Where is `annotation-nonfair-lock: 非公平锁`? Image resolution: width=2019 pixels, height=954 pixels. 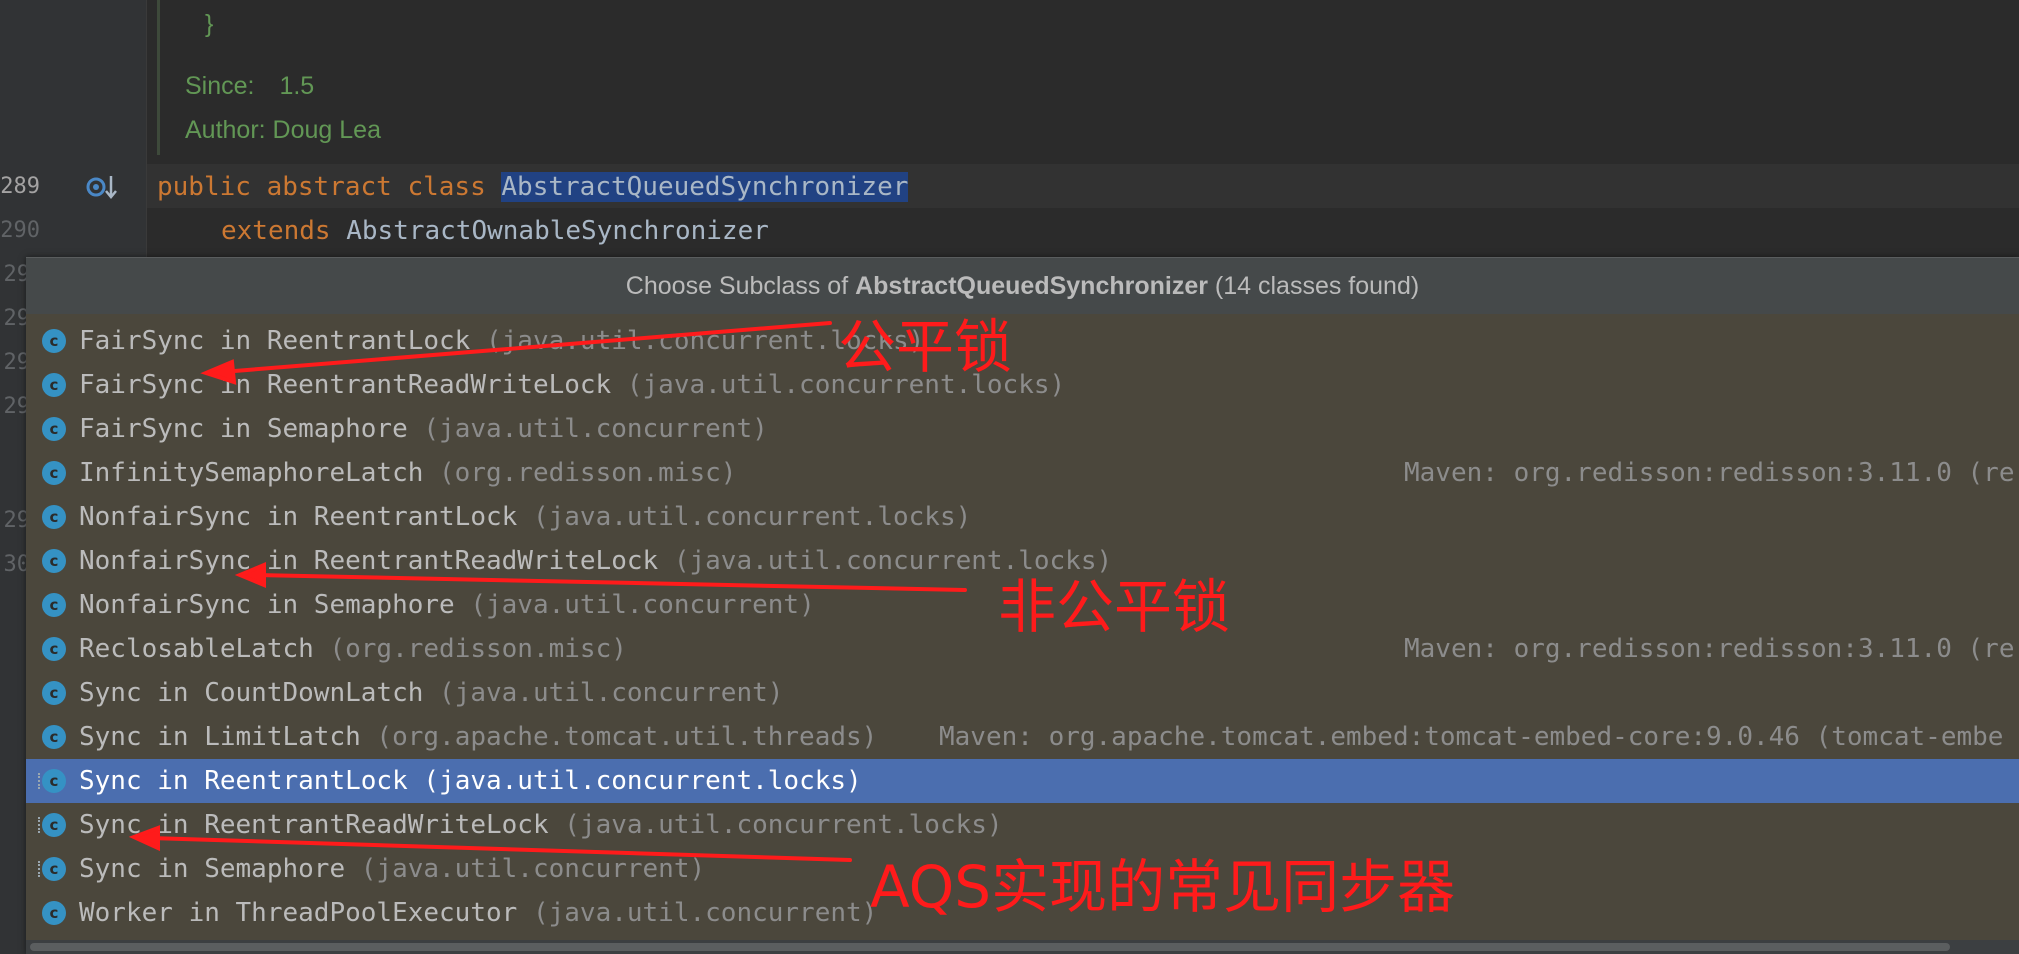
annotation-nonfair-lock: 非公平锁 is located at coordinates (1114, 607).